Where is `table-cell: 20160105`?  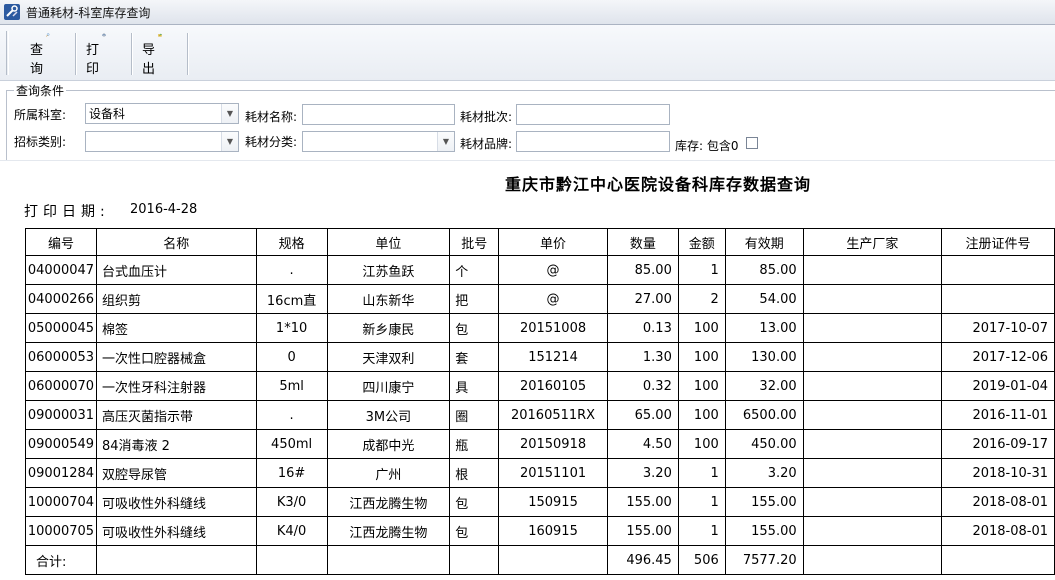
table-cell: 20160105 is located at coordinates (553, 386).